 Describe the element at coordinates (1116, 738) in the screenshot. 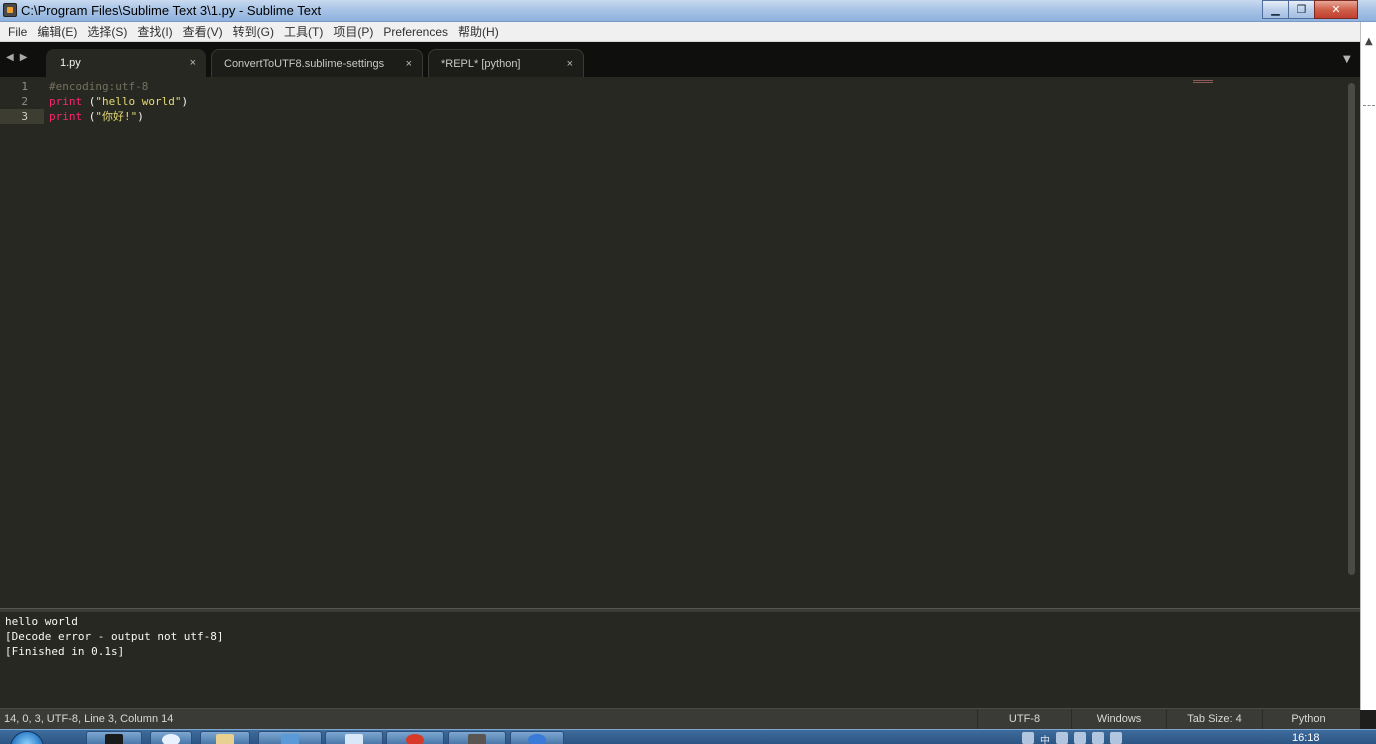

I see `volume-icon` at that location.